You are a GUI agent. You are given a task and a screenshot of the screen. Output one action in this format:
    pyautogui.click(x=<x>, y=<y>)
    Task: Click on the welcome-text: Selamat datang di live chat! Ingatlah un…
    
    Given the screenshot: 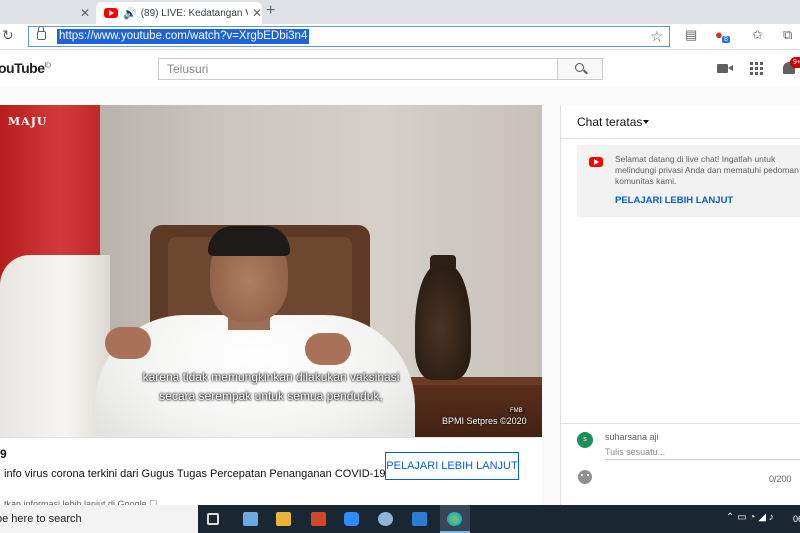 What is the action you would take?
    pyautogui.click(x=707, y=170)
    